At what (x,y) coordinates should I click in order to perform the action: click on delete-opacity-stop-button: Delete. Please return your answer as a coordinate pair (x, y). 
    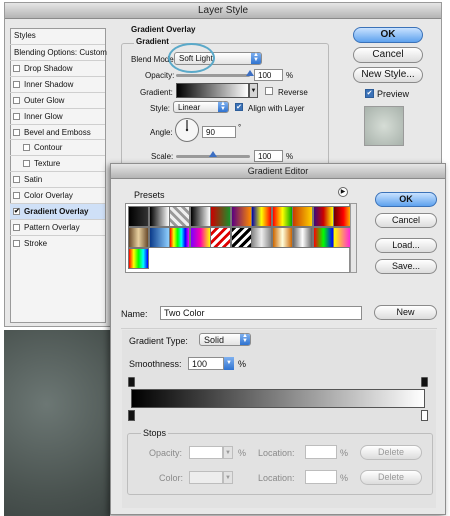
    Looking at the image, I should click on (391, 452).